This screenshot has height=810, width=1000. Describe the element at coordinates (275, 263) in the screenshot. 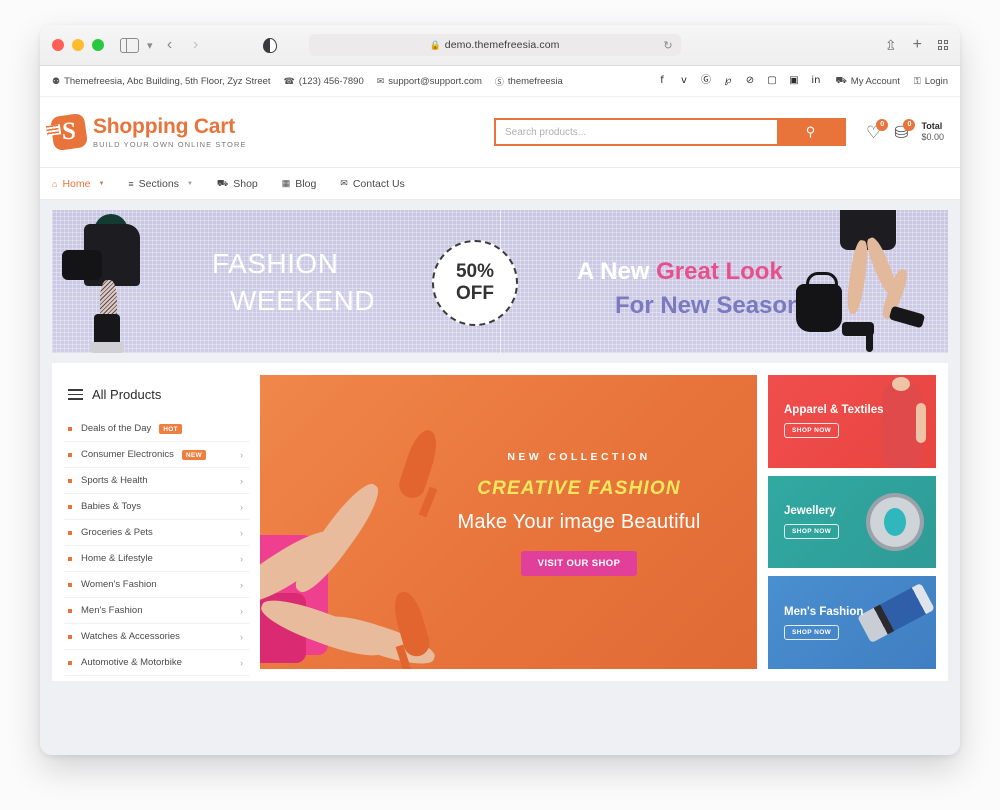

I see `hero-left-line1: FASHION` at that location.